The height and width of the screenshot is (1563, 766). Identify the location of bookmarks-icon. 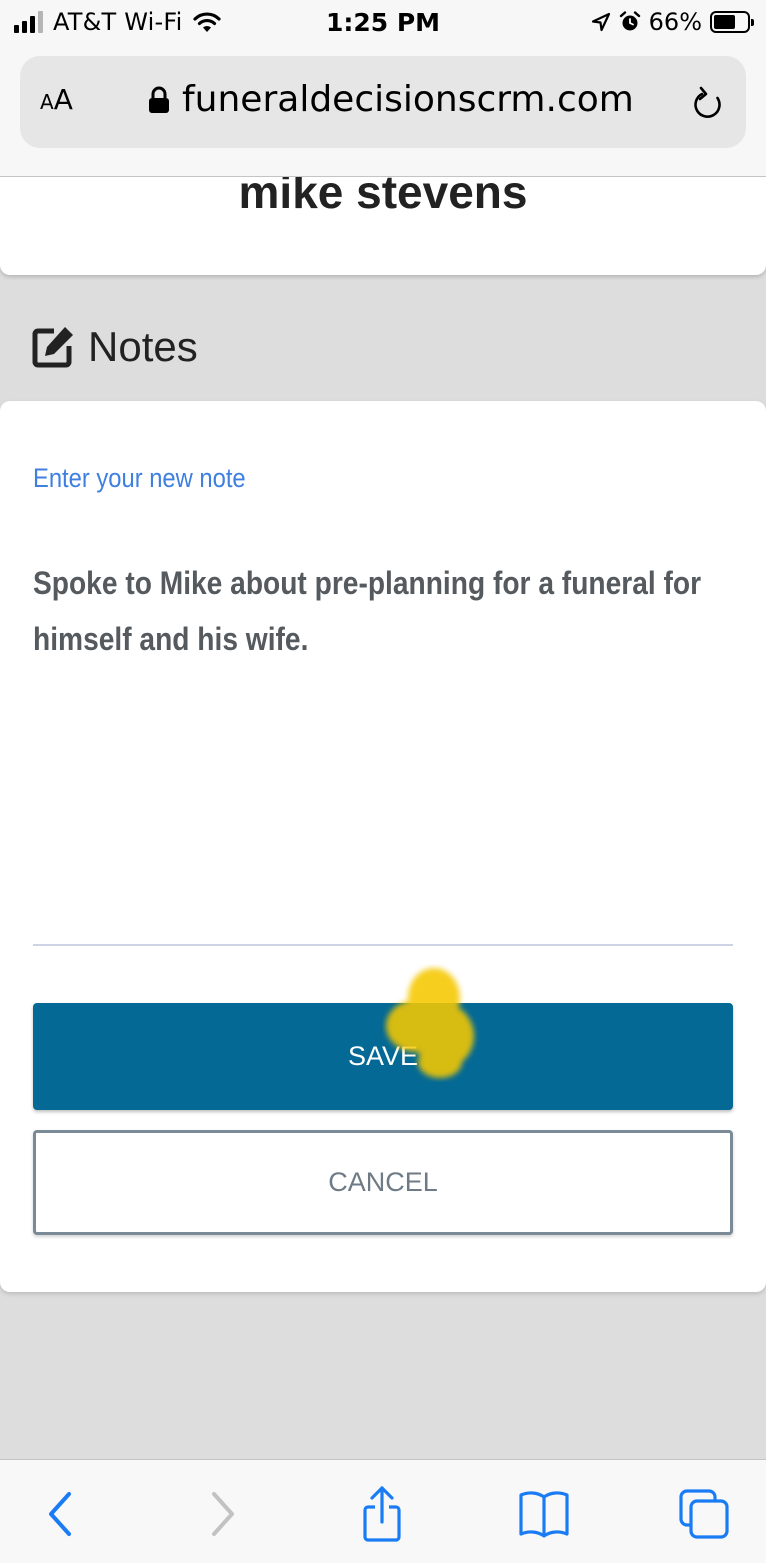
(544, 1514).